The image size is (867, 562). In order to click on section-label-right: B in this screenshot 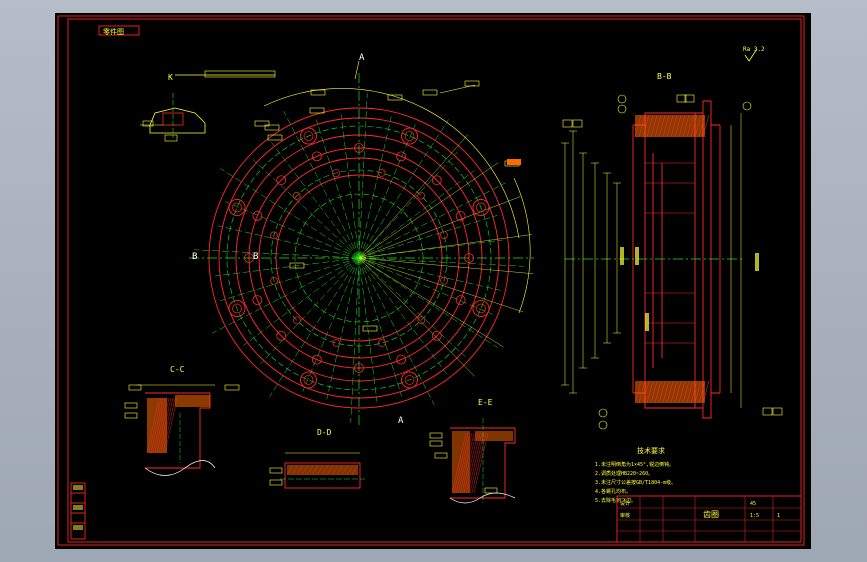, I will do `click(255, 257)`.